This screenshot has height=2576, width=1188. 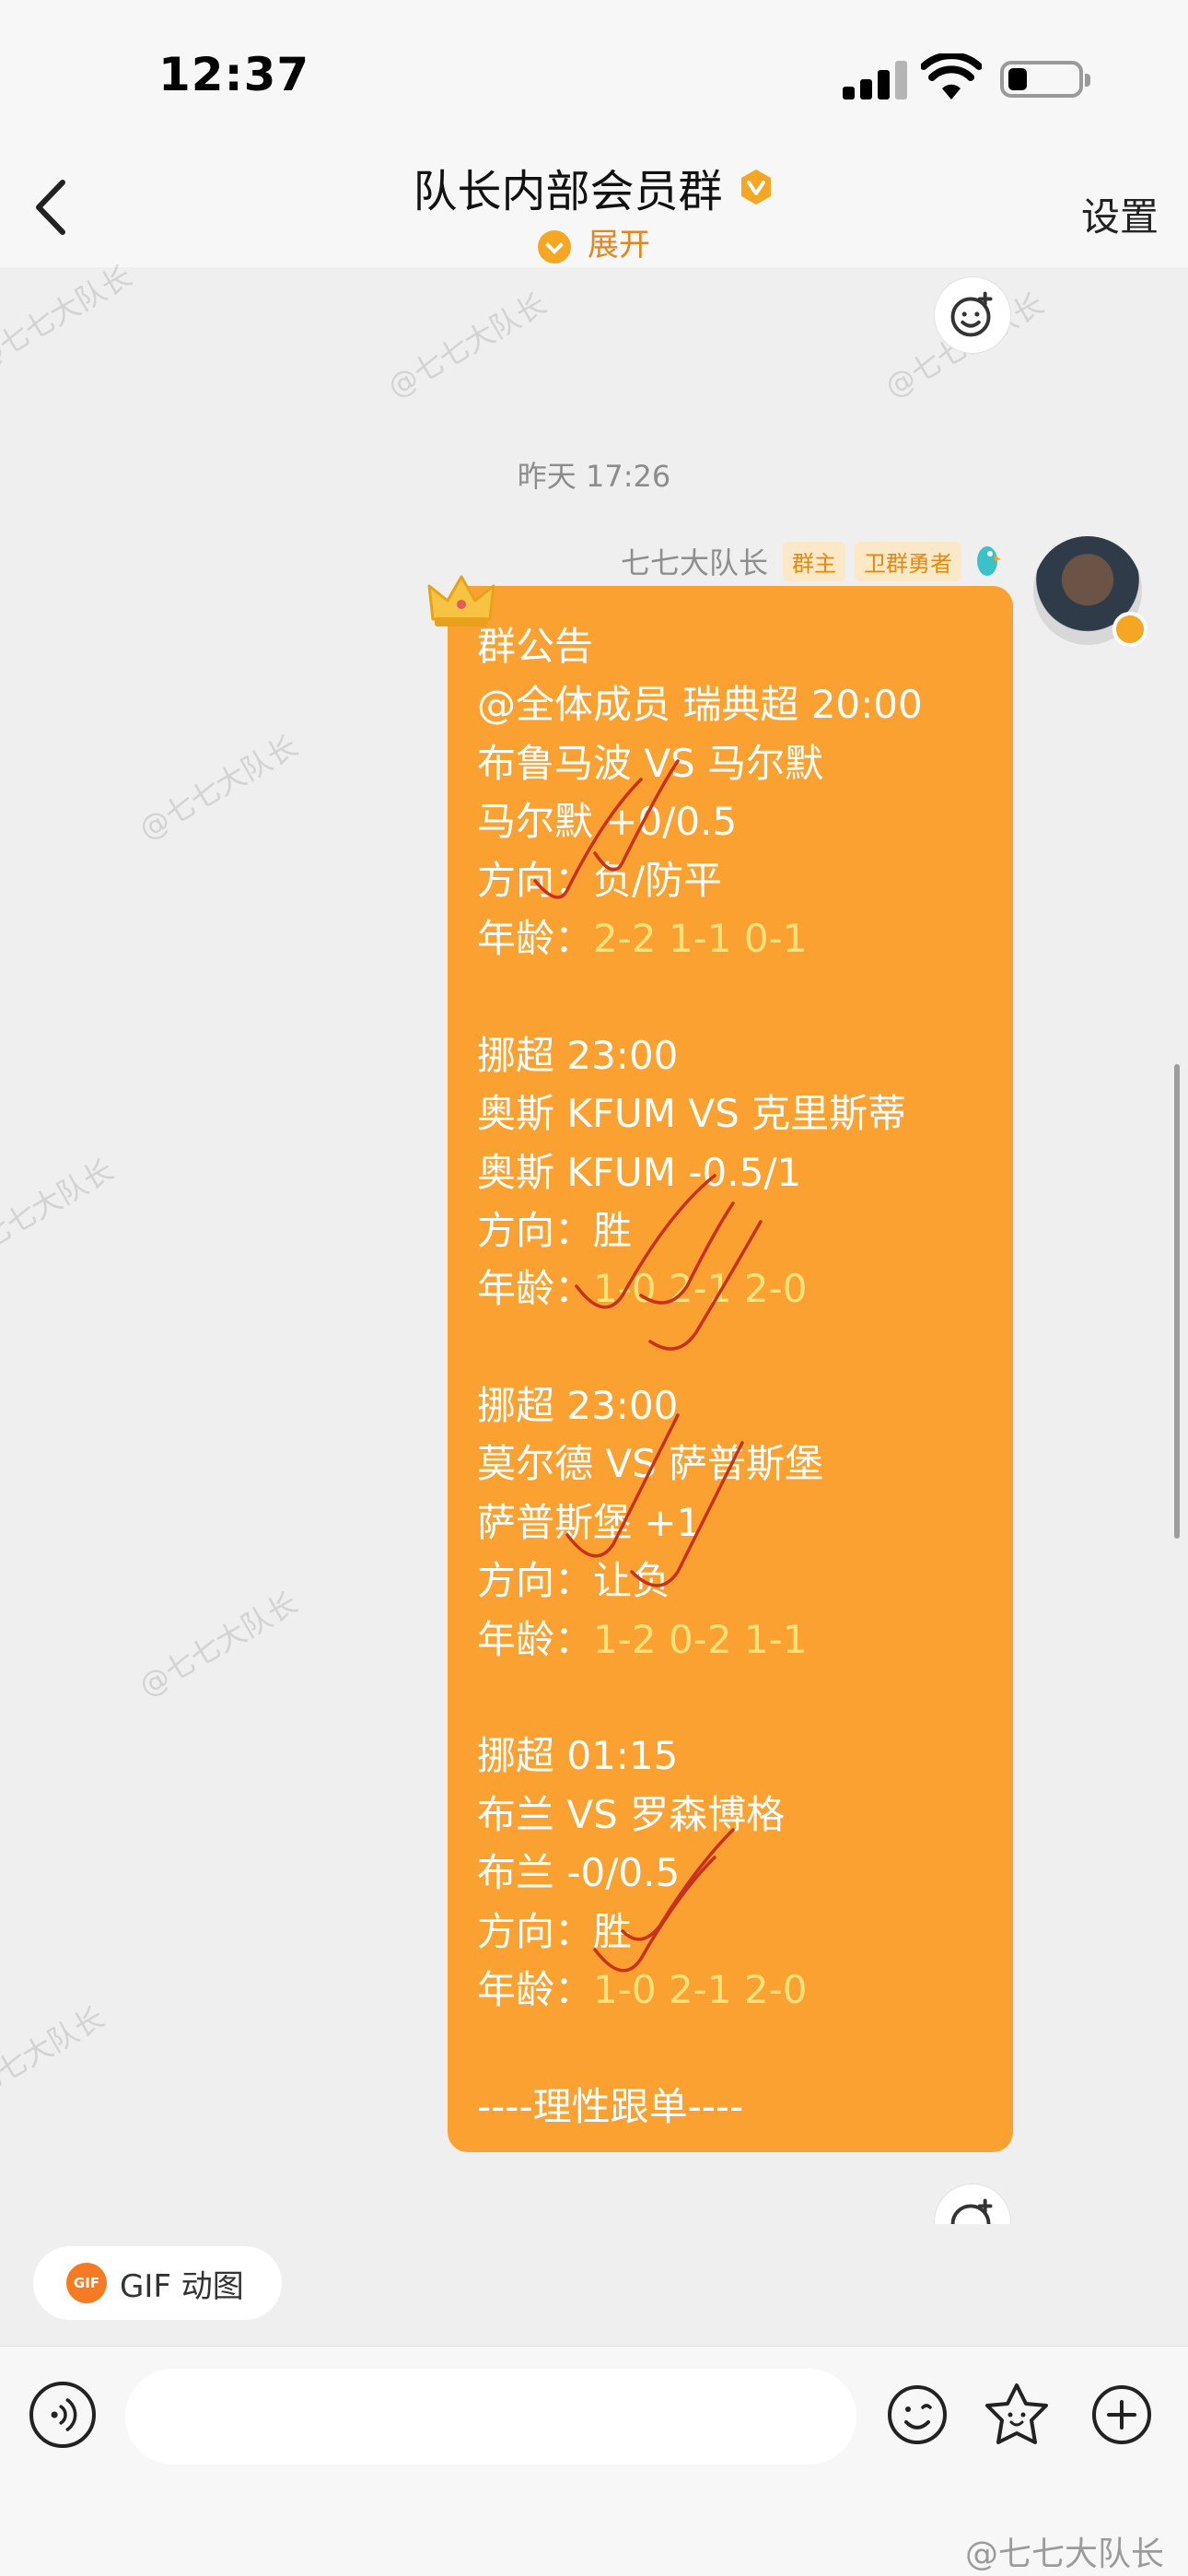 What do you see at coordinates (579, 1873) in the screenshot?
I see `message-line: 布兰 -0/0.5` at bounding box center [579, 1873].